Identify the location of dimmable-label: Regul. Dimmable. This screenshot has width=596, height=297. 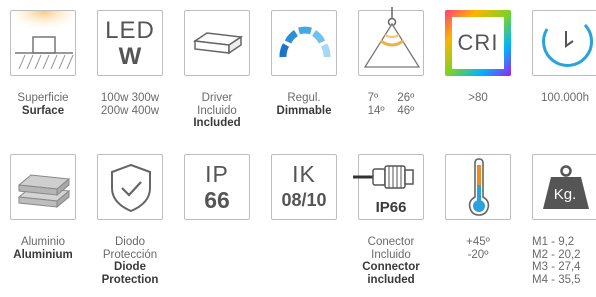
(304, 104).